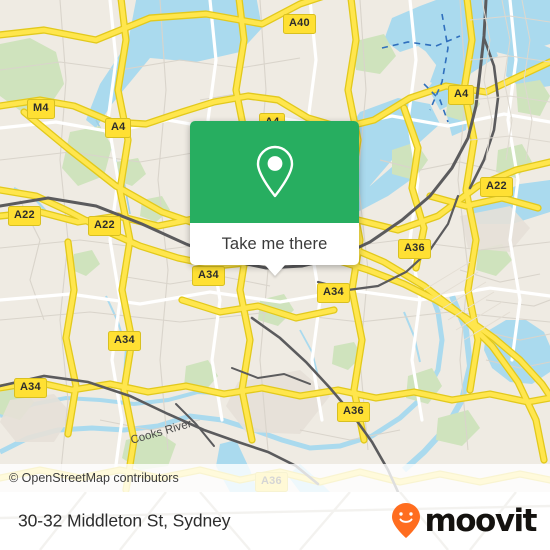  Describe the element at coordinates (299, 24) in the screenshot. I see `road-shield: A40` at that location.